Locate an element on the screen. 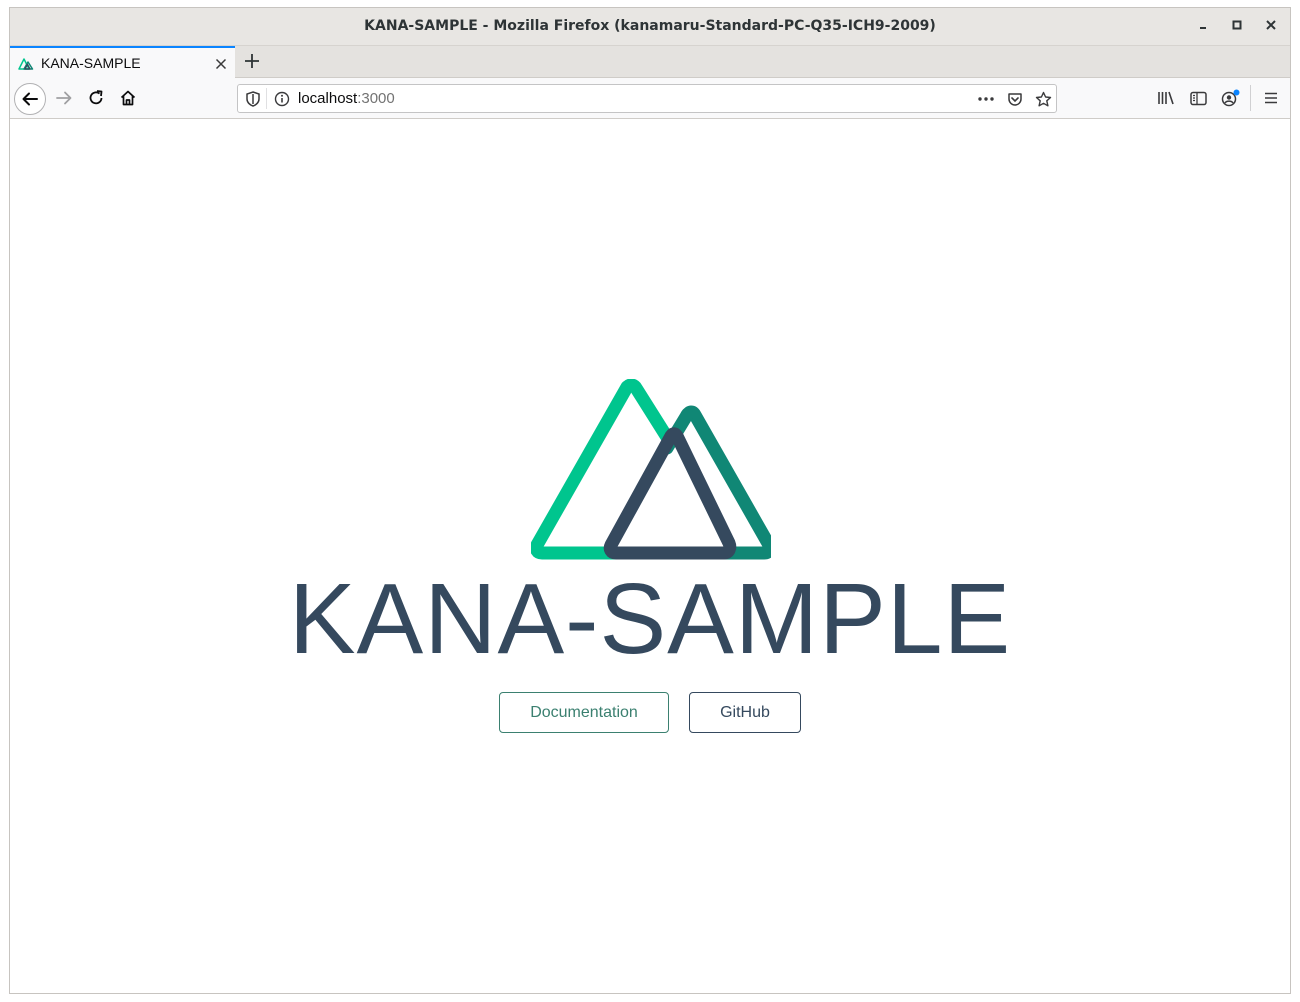 The width and height of the screenshot is (1300, 1002). forward-button is located at coordinates (64, 98).